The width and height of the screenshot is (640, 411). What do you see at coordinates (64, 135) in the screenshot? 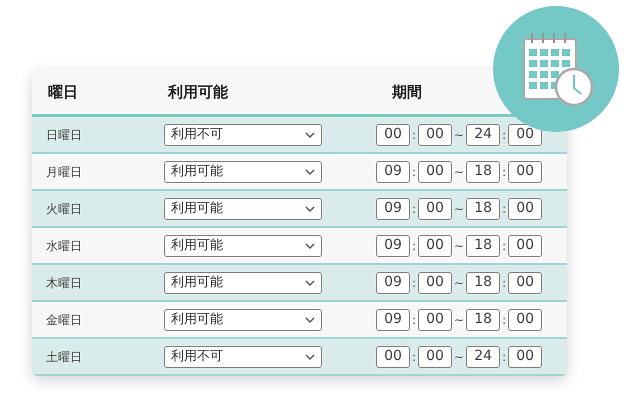
I see `day-label: 日曜日` at bounding box center [64, 135].